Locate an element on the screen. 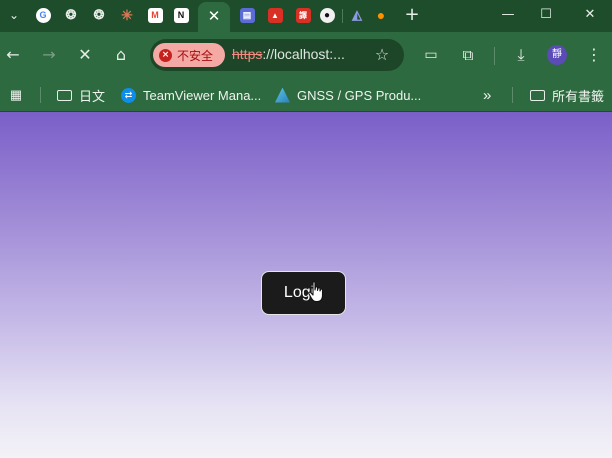 Image resolution: width=612 pixels, height=458 pixels. tab-github: ● is located at coordinates (327, 15).